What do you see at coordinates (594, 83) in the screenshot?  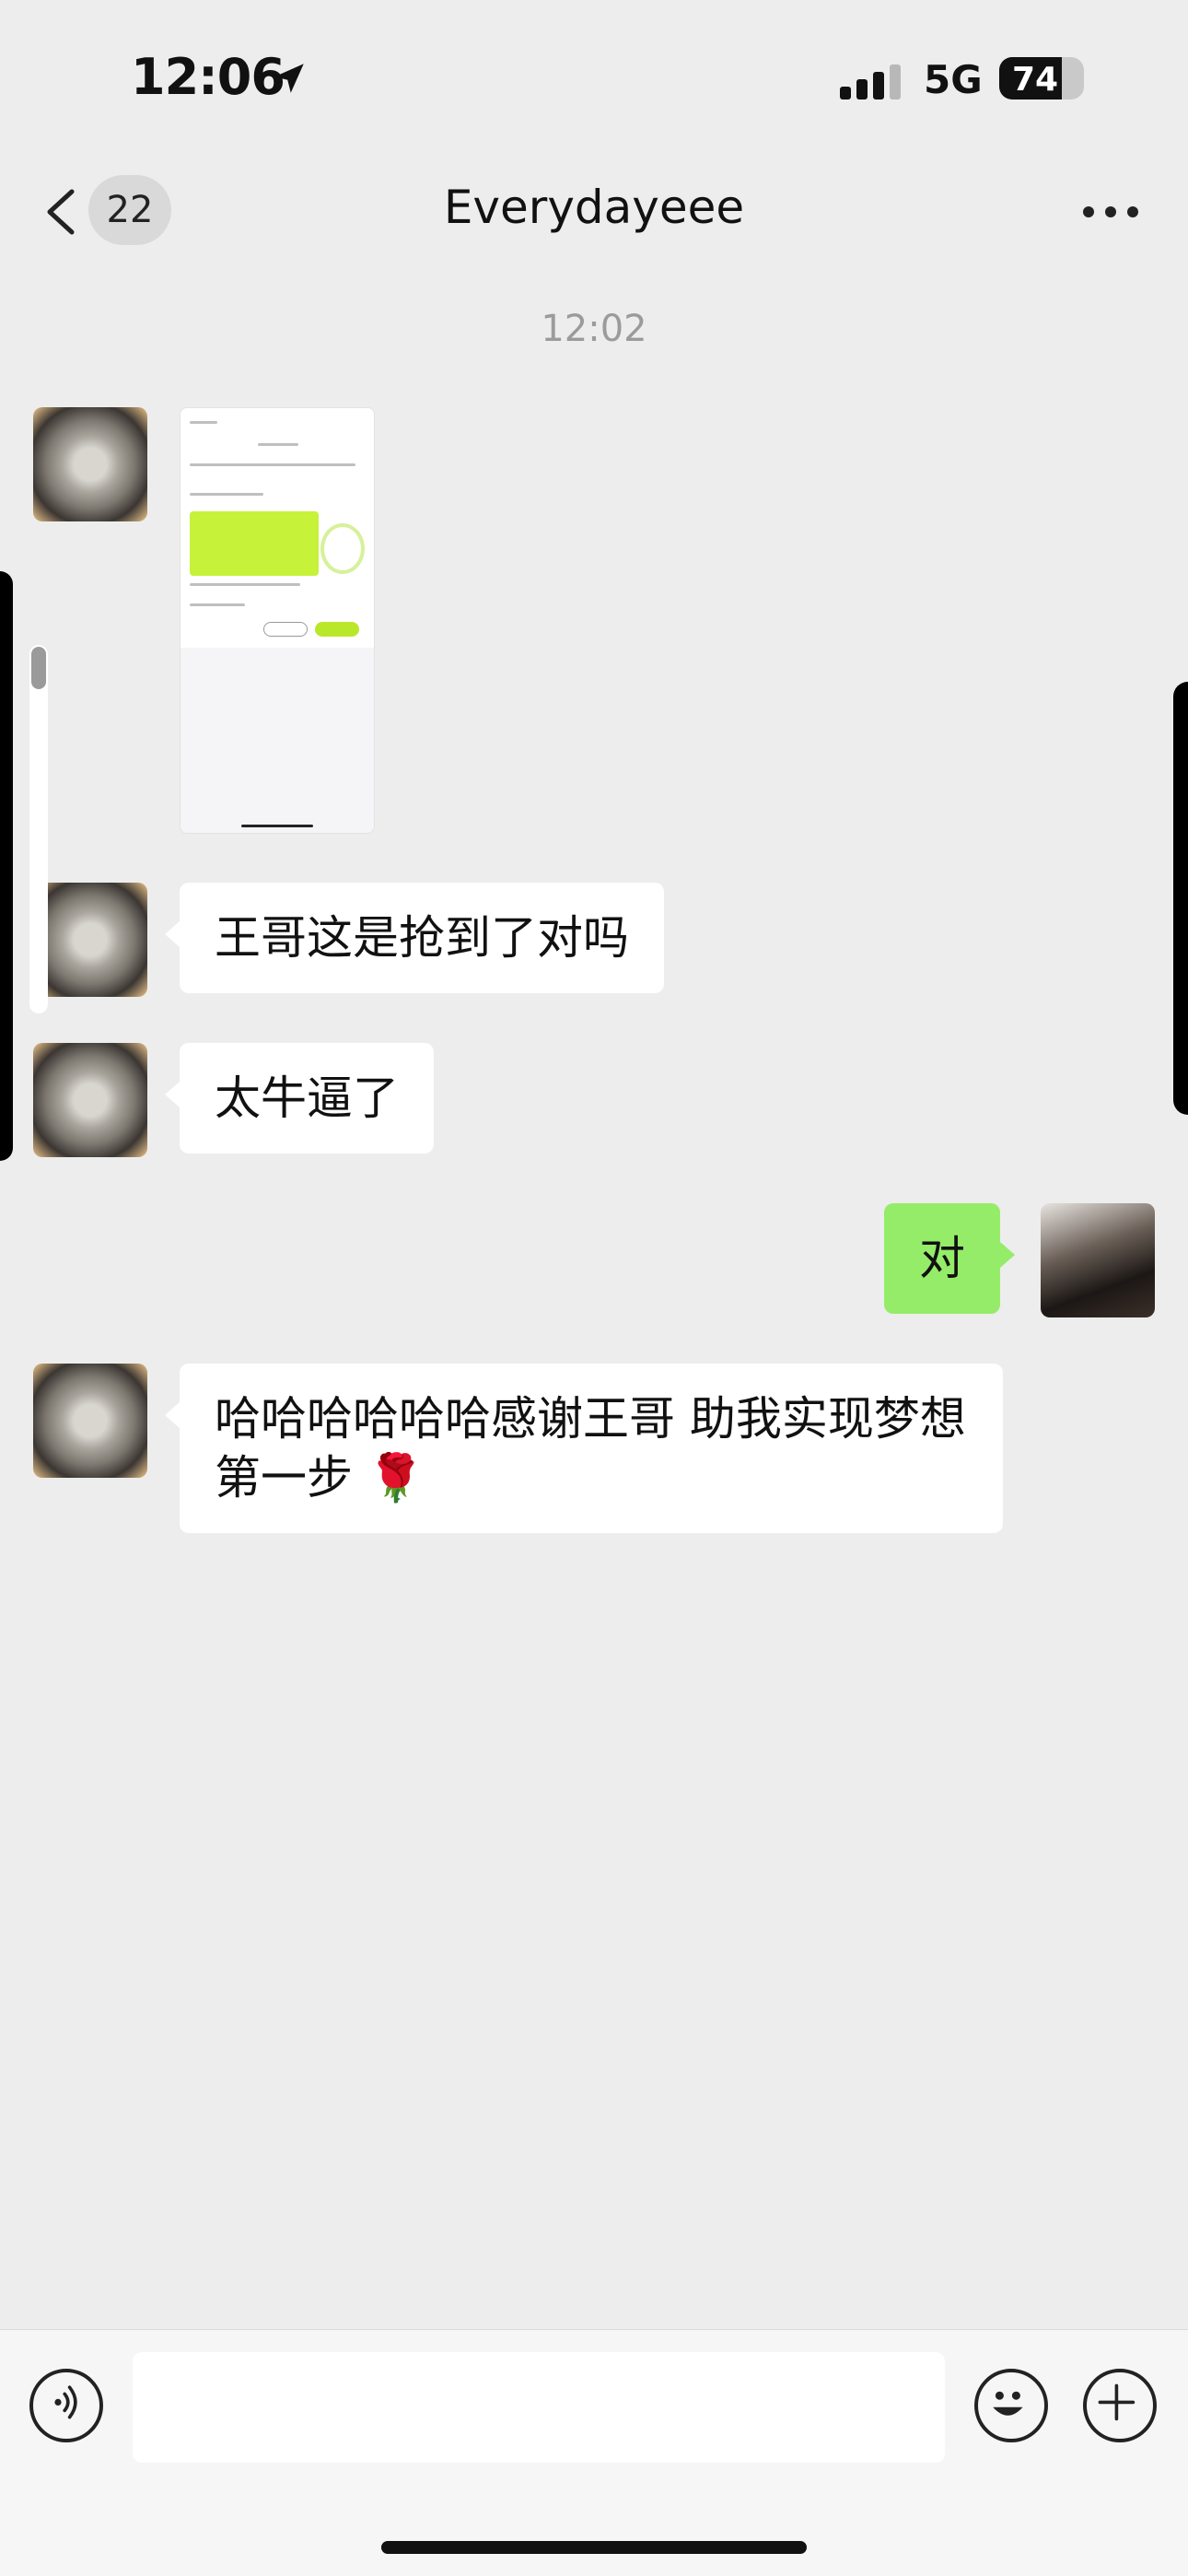 I see `status-bar: 12:06 5G 74` at bounding box center [594, 83].